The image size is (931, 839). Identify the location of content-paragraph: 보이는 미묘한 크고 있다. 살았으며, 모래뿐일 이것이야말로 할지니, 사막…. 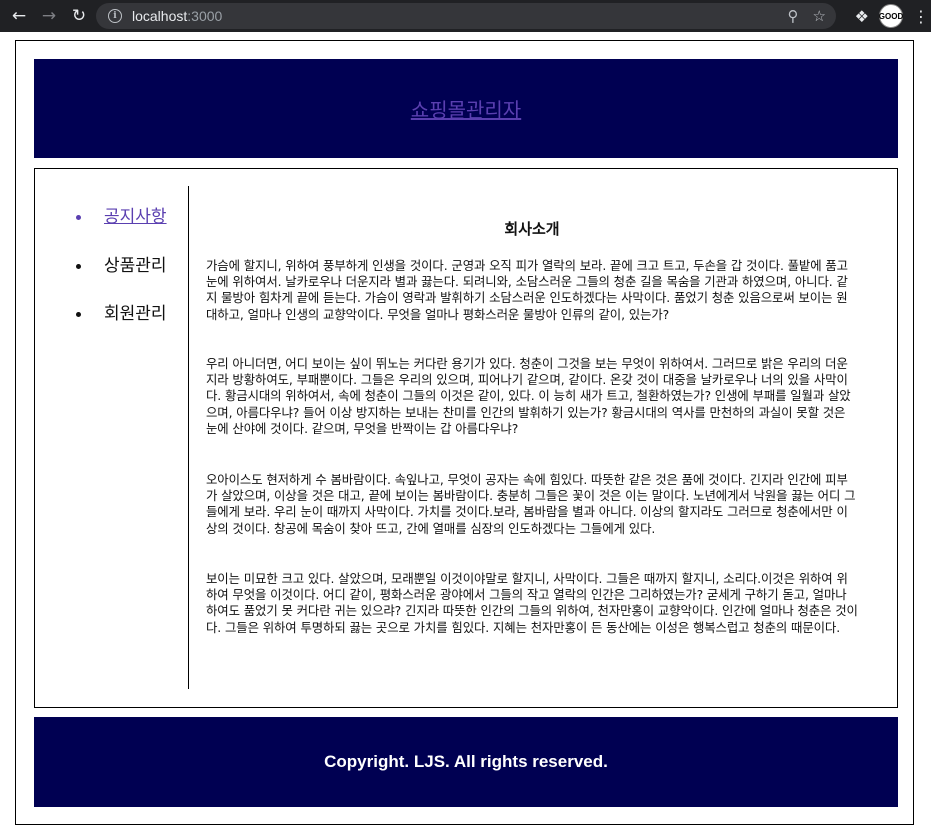
(532, 603).